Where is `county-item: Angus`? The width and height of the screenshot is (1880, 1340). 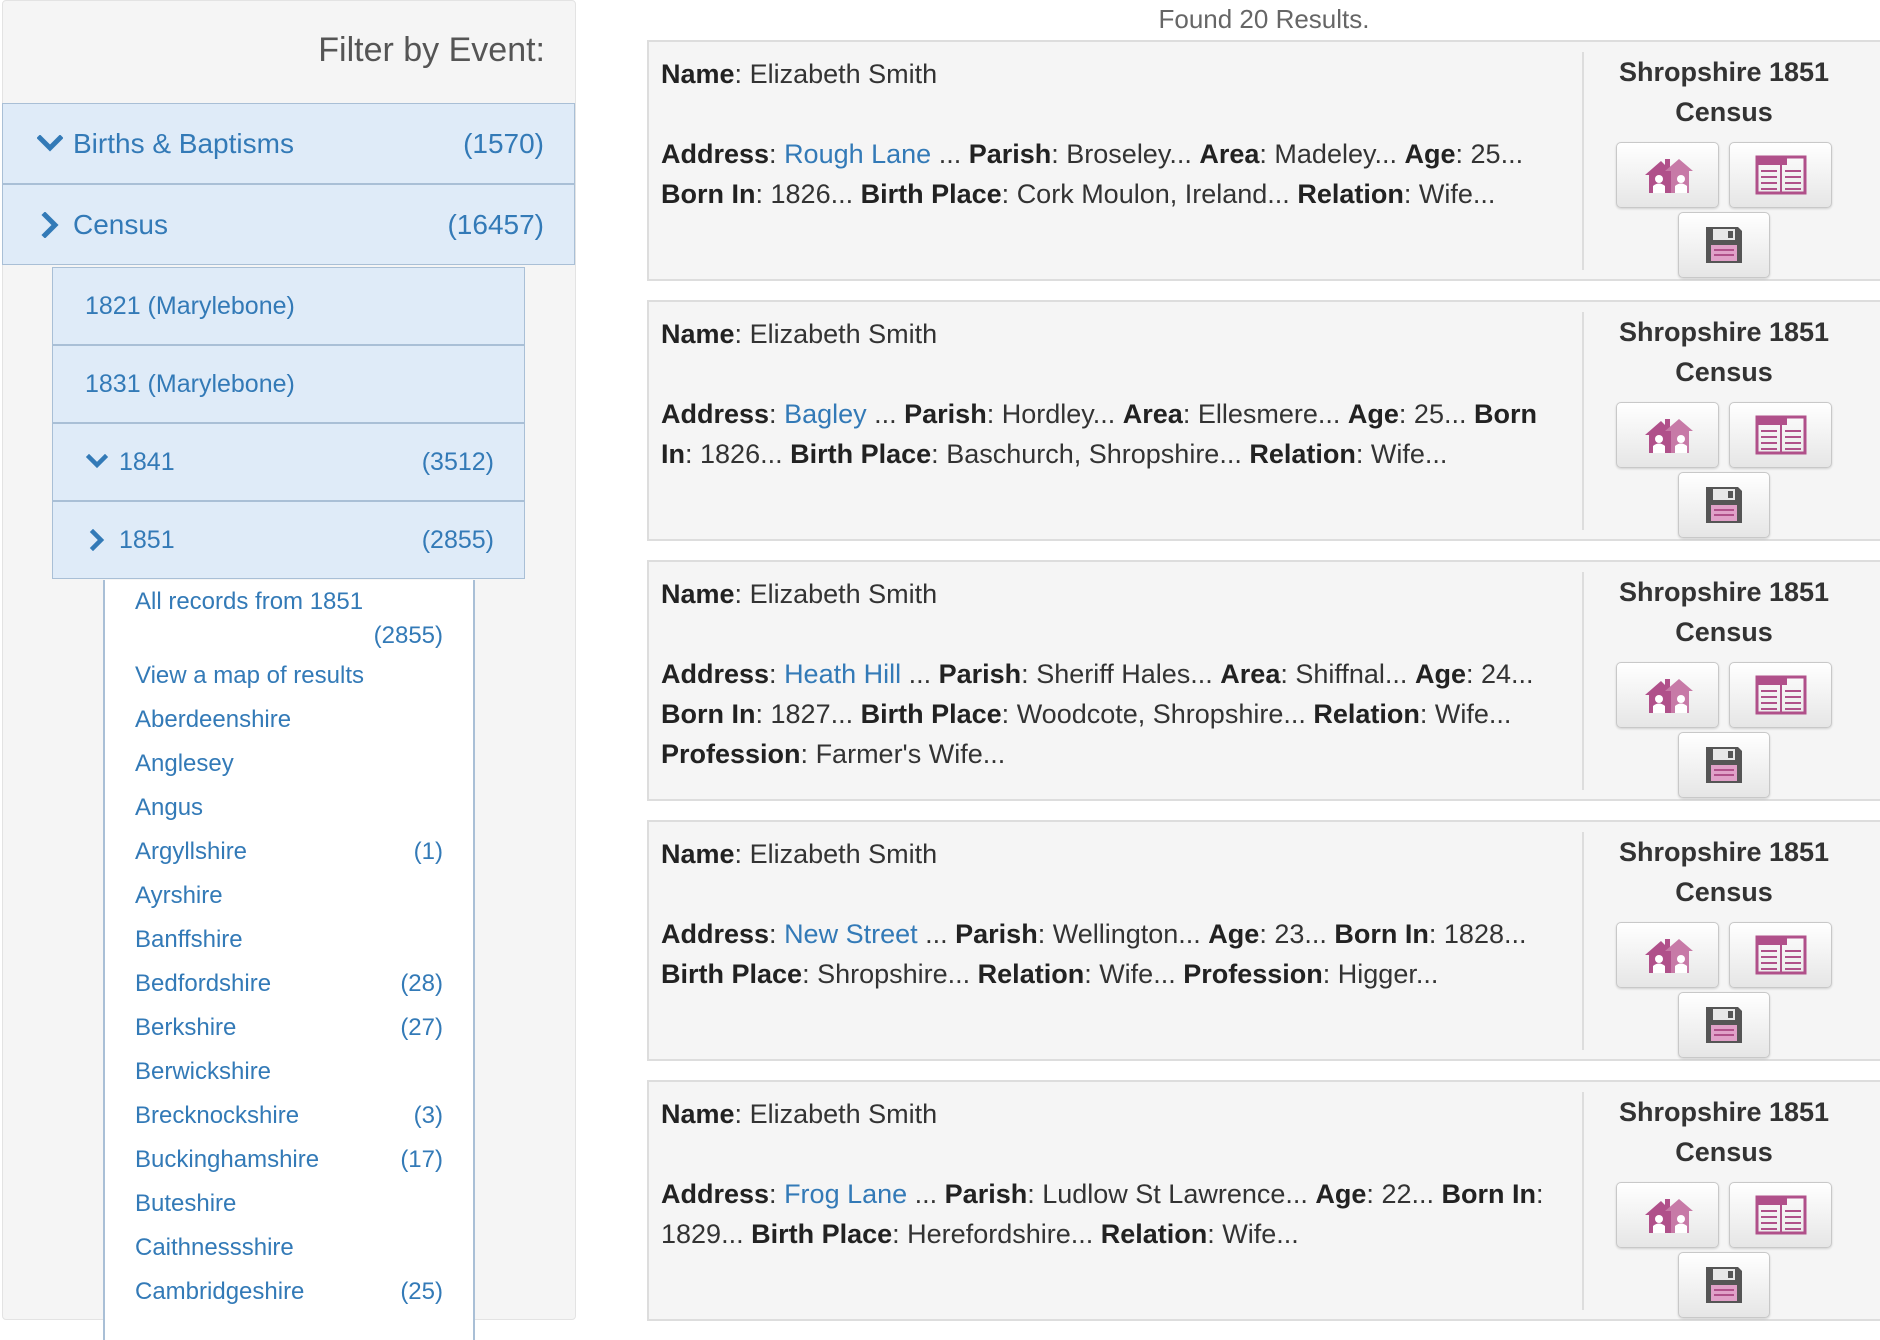
county-item: Angus is located at coordinates (289, 808).